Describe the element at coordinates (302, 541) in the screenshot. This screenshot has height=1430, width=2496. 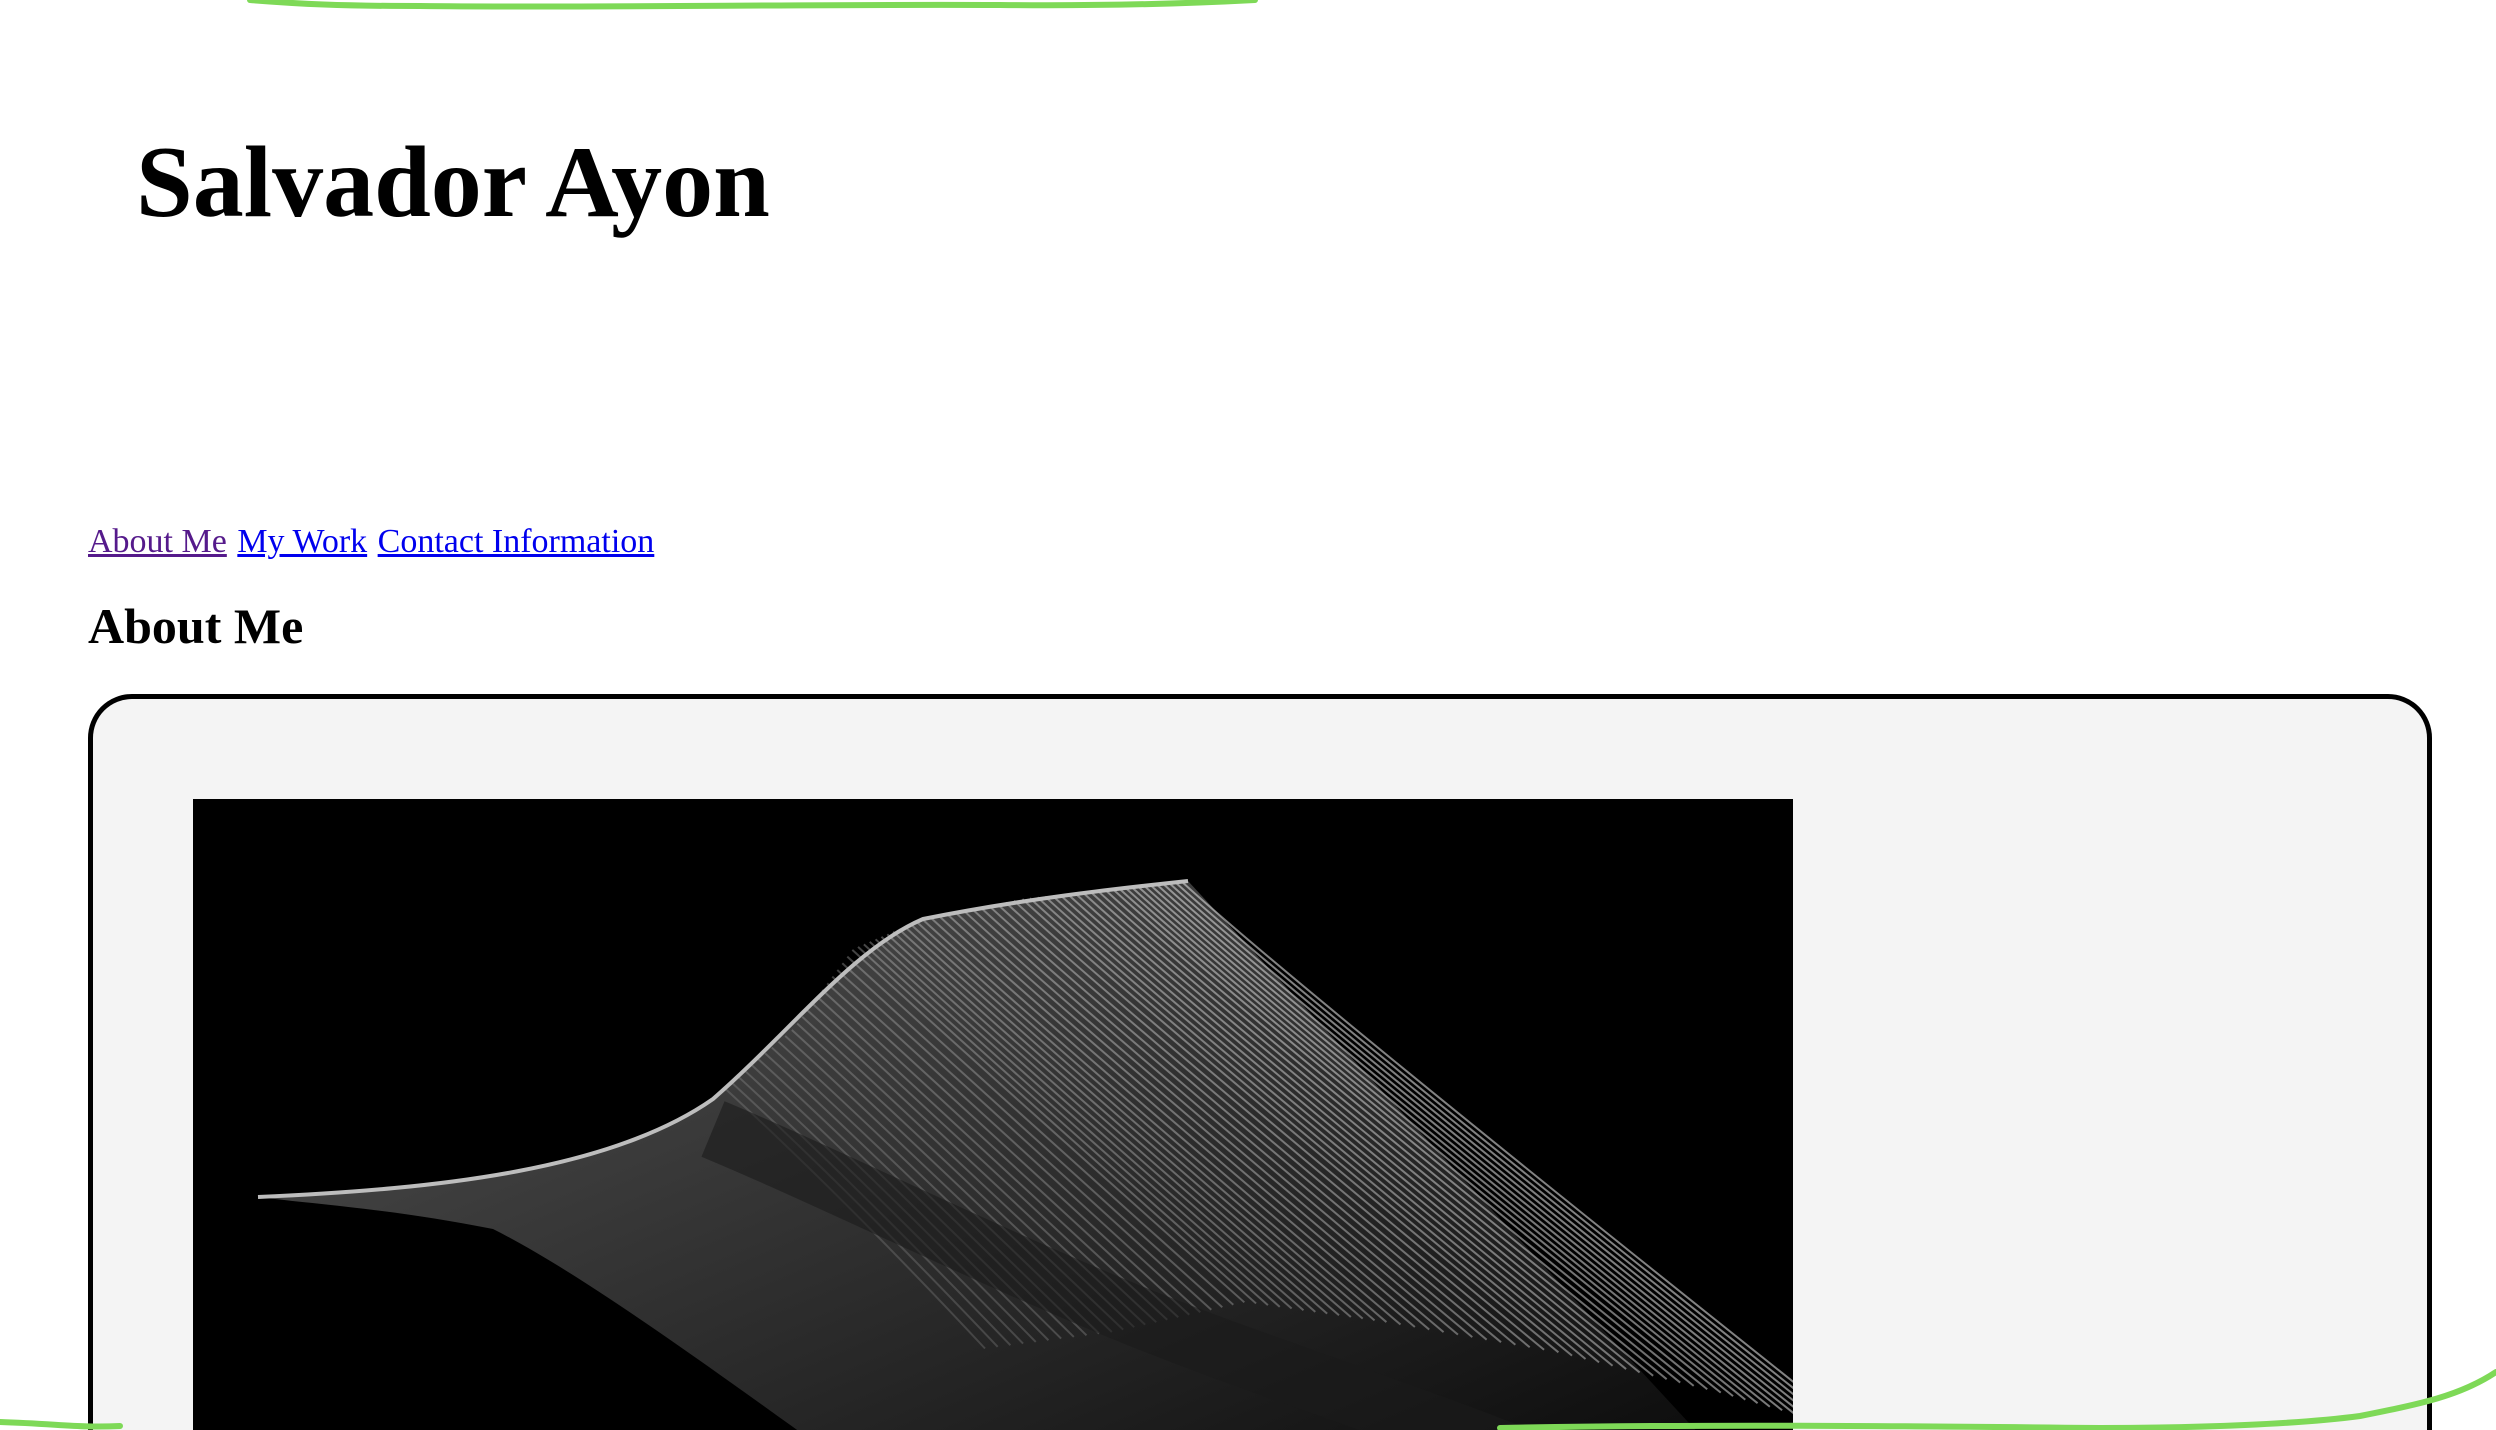
I see `nav-link-my-work: My Work` at that location.